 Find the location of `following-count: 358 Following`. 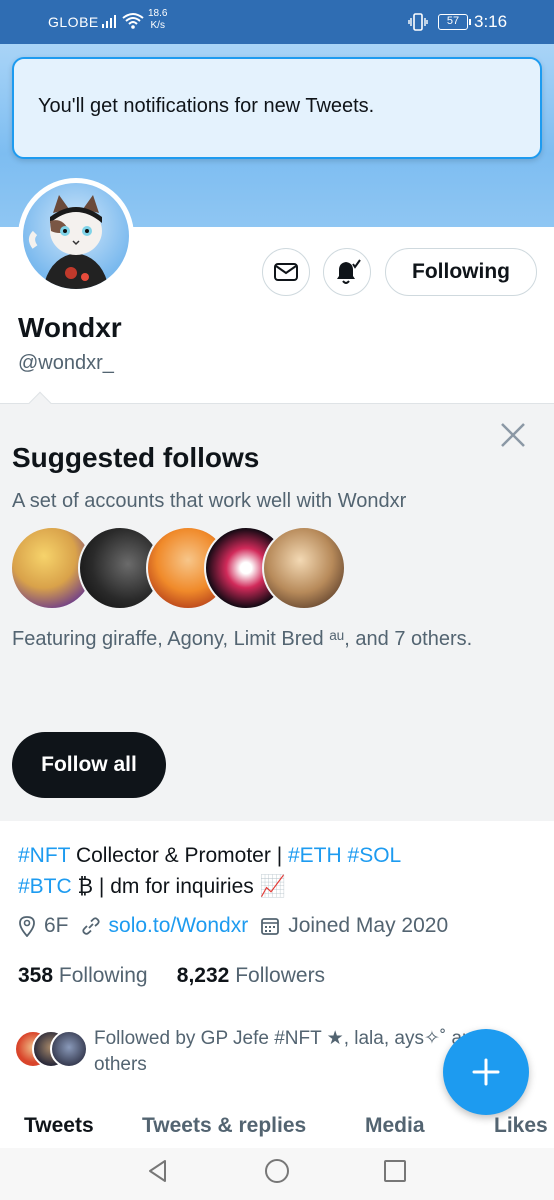

following-count: 358 Following is located at coordinates (83, 975).